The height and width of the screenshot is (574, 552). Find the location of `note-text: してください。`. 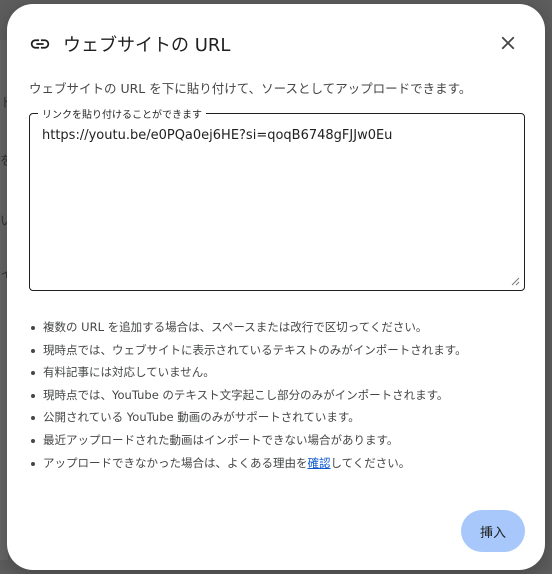

note-text: してください。 is located at coordinates (370, 462).